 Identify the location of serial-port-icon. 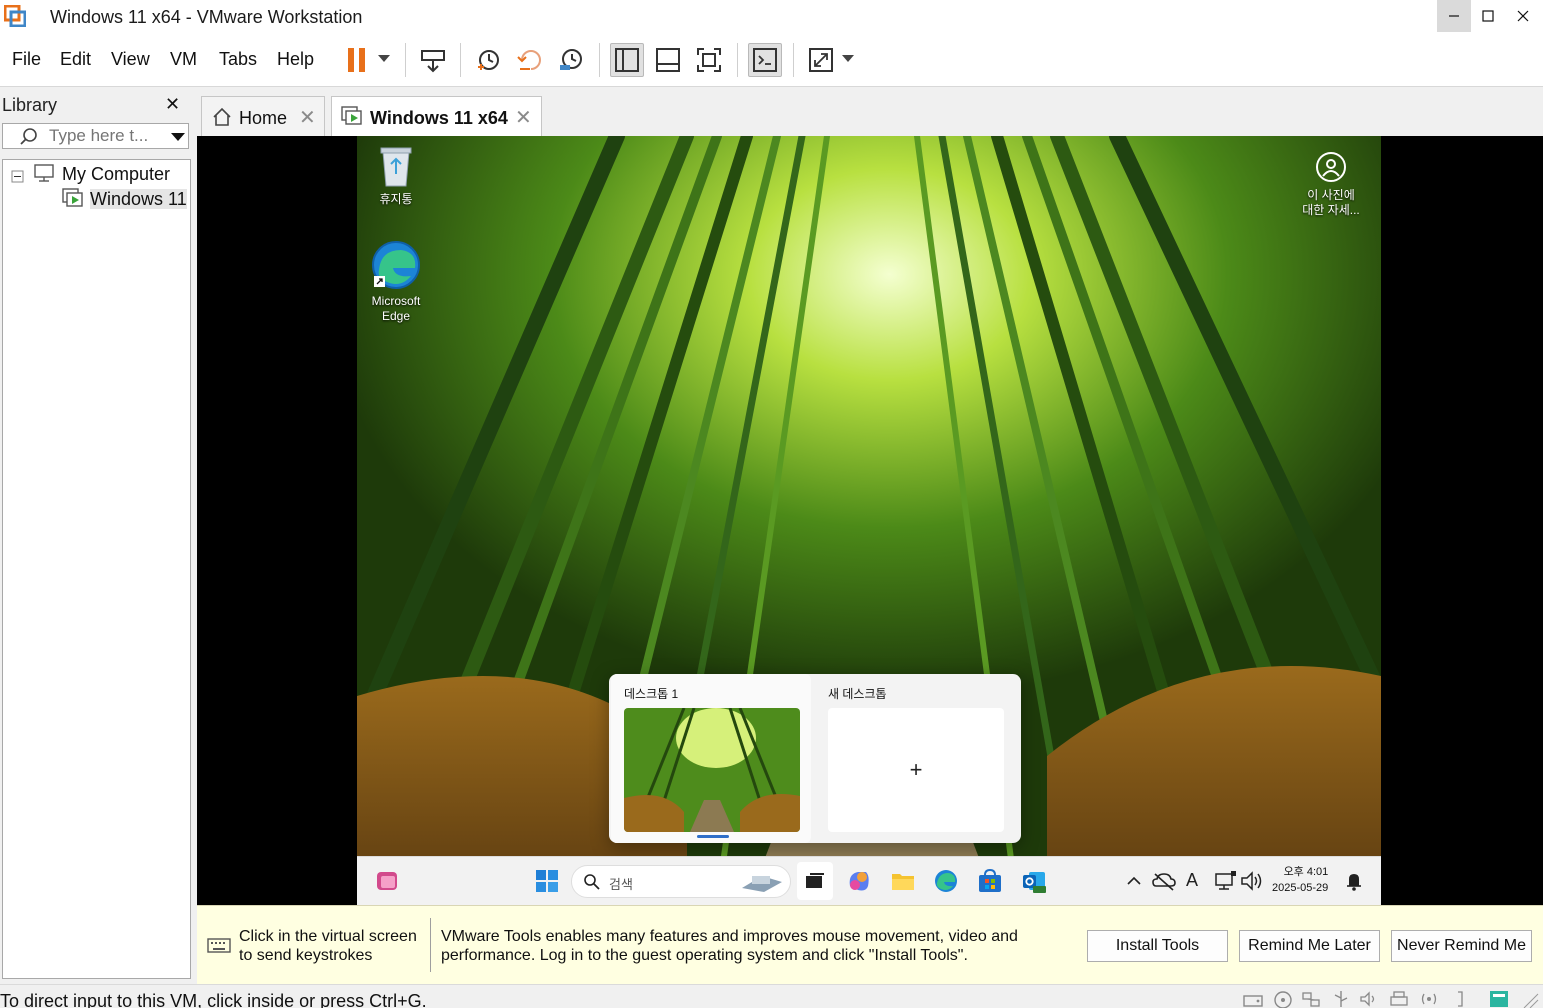
(1461, 998).